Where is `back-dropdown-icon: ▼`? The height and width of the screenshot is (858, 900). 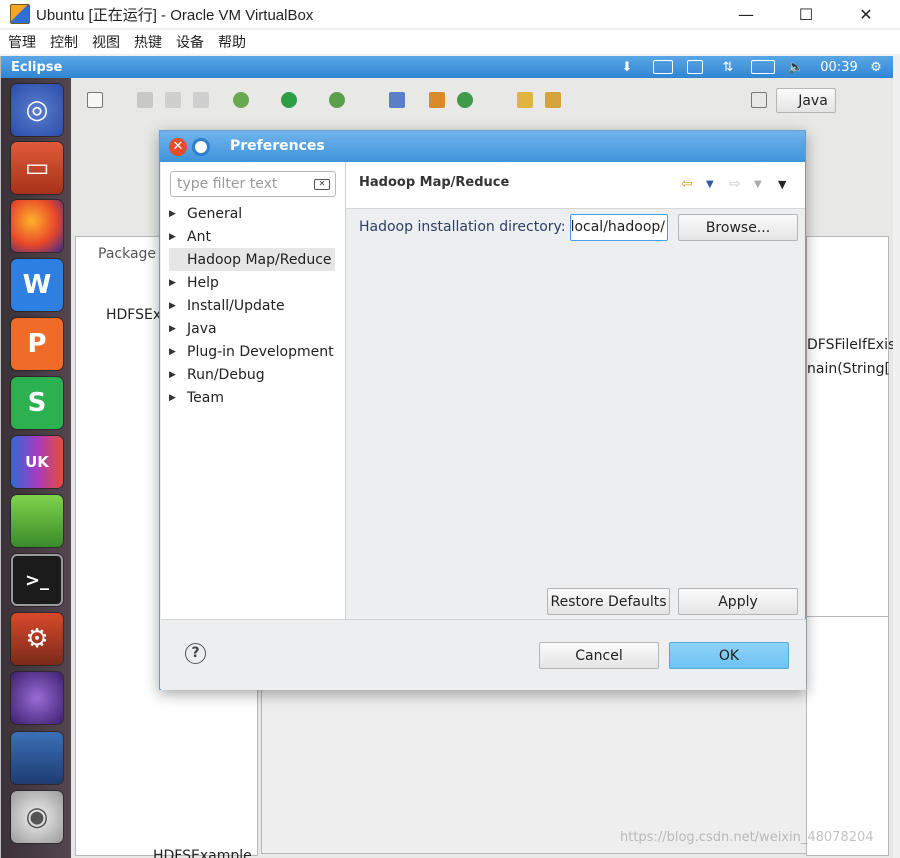
back-dropdown-icon: ▼ is located at coordinates (710, 184).